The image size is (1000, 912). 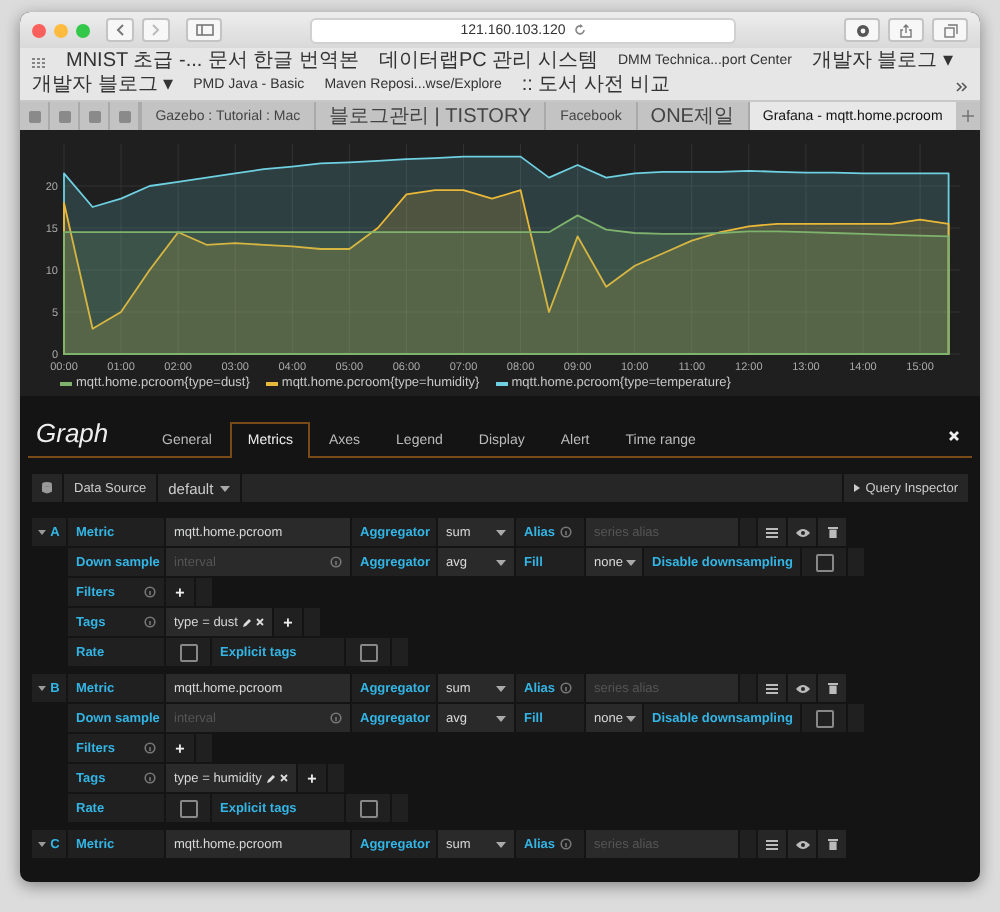 I want to click on sidebar-icon, so click(x=204, y=30).